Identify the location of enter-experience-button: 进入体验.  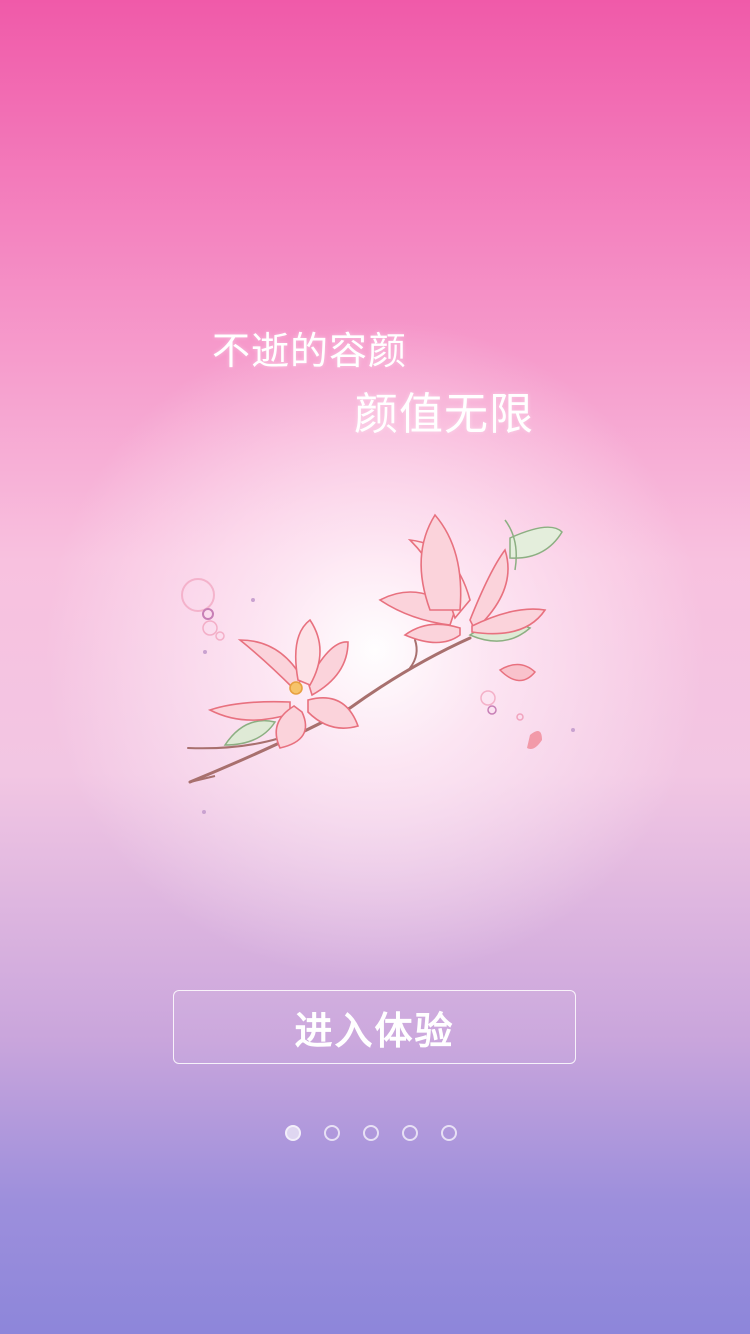
(374, 1027).